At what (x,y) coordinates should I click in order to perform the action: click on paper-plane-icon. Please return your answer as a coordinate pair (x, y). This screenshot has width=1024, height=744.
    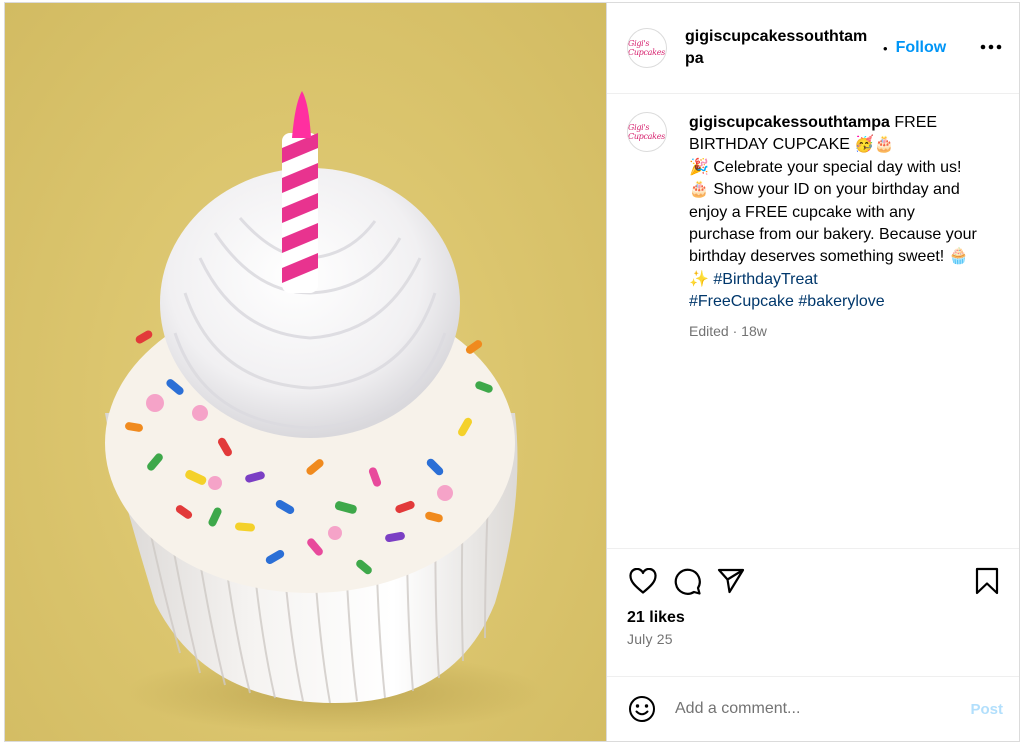
    Looking at the image, I should click on (731, 581).